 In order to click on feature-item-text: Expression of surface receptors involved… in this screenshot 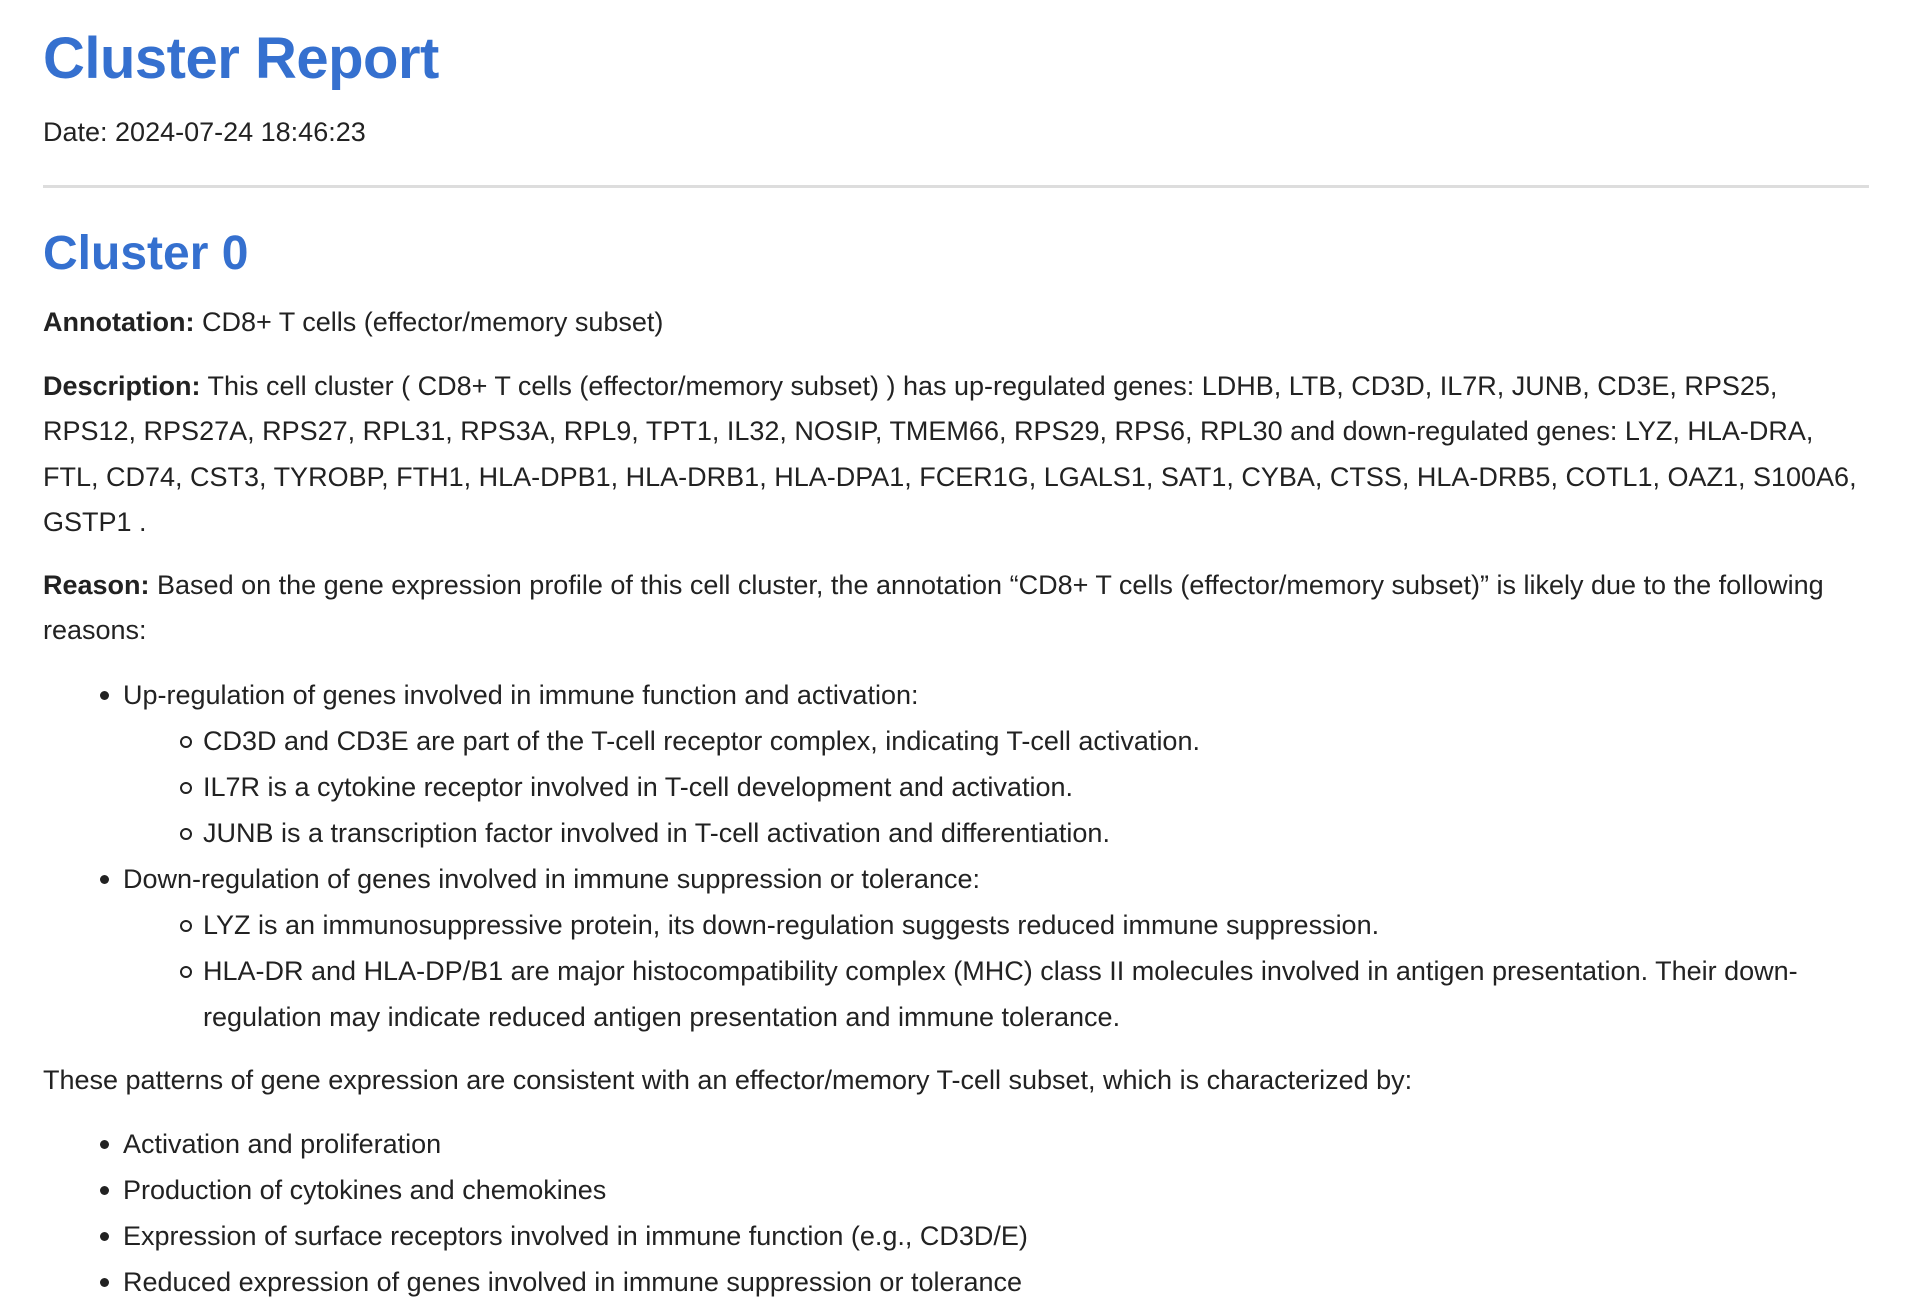, I will do `click(575, 1236)`.